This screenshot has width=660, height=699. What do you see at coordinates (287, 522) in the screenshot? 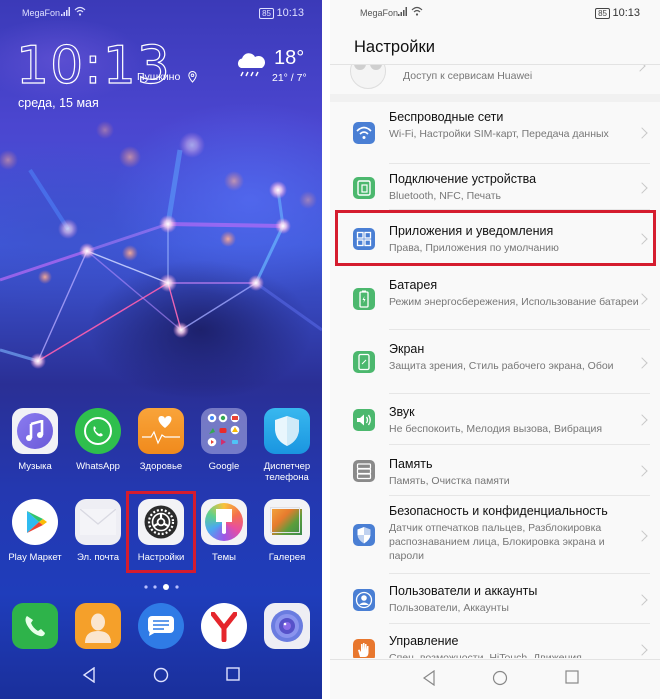
I see `gallery-icon` at bounding box center [287, 522].